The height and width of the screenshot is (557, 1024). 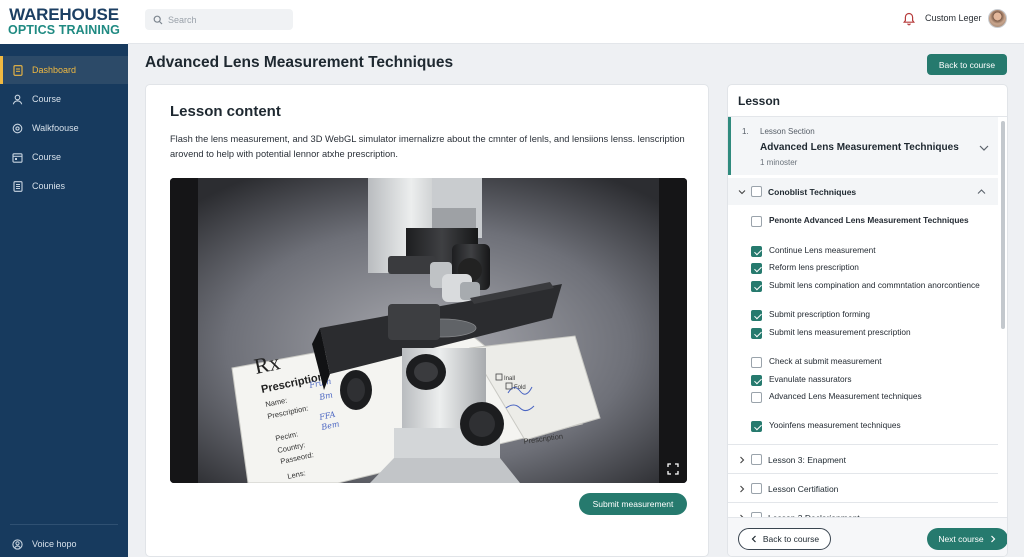 I want to click on panel-title: Lesson, so click(x=759, y=101).